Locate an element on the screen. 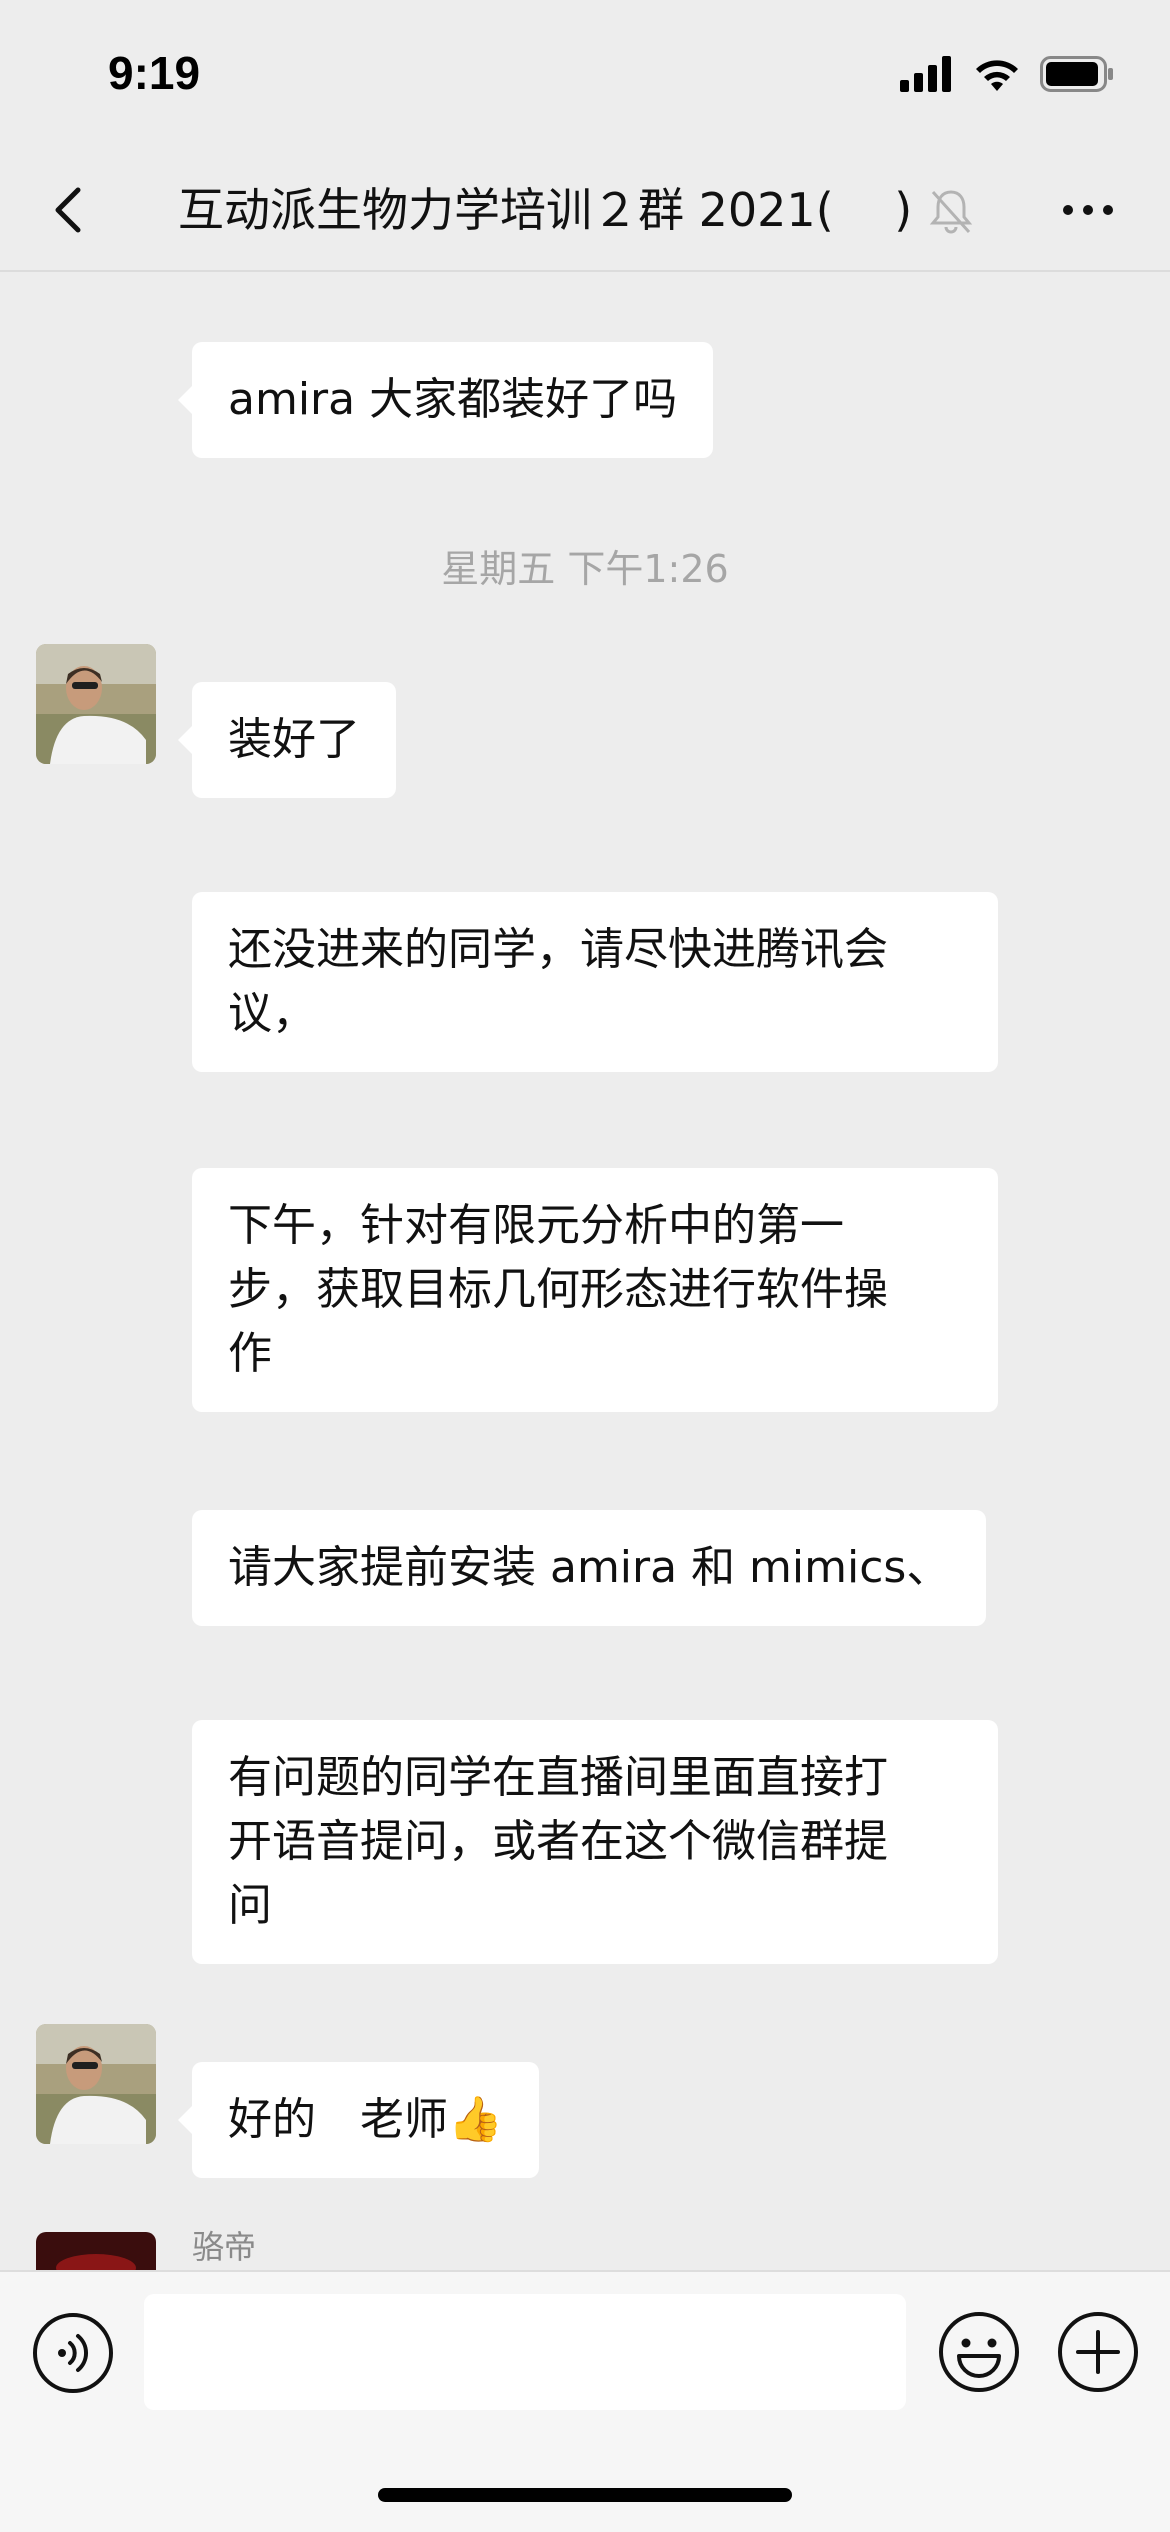 This screenshot has width=1170, height=2532. battery-icon is located at coordinates (1076, 74).